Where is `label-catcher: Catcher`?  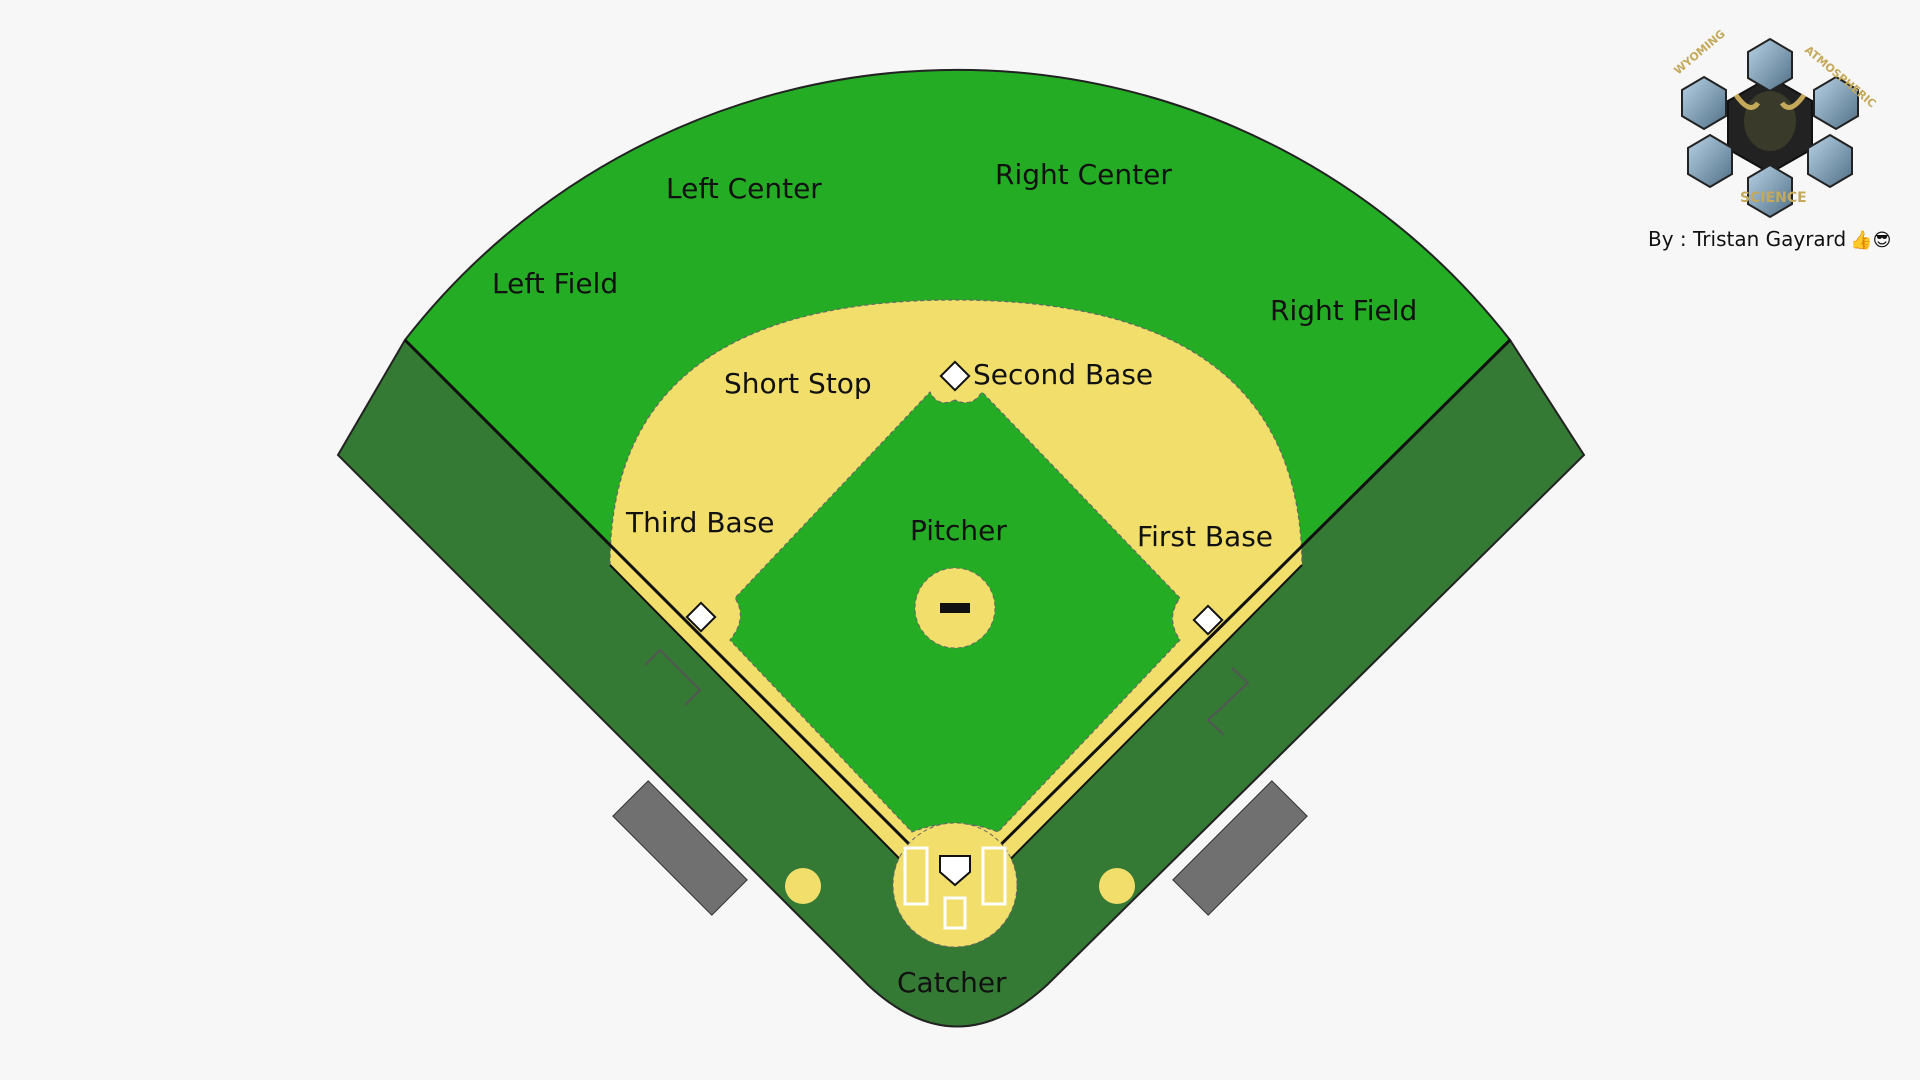 label-catcher: Catcher is located at coordinates (952, 982).